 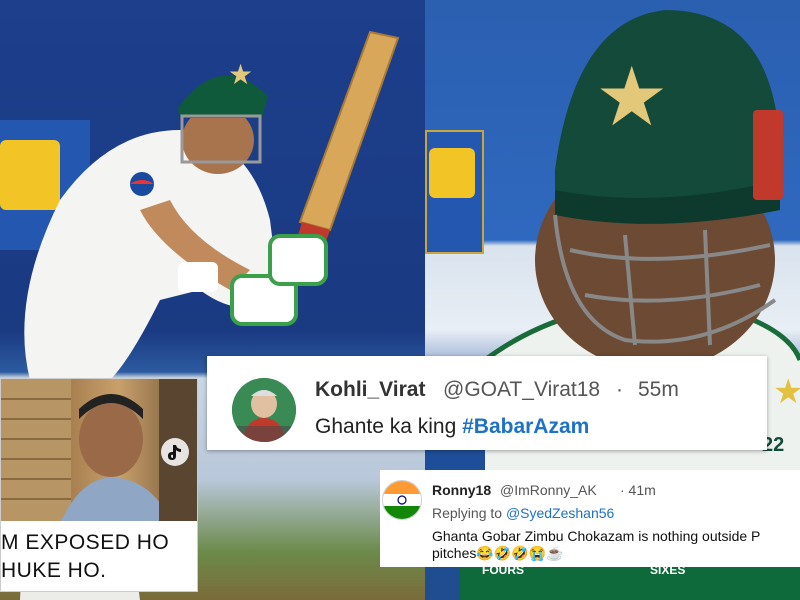 What do you see at coordinates (469, 513) in the screenshot?
I see `replying-to-prefix: Replying to` at bounding box center [469, 513].